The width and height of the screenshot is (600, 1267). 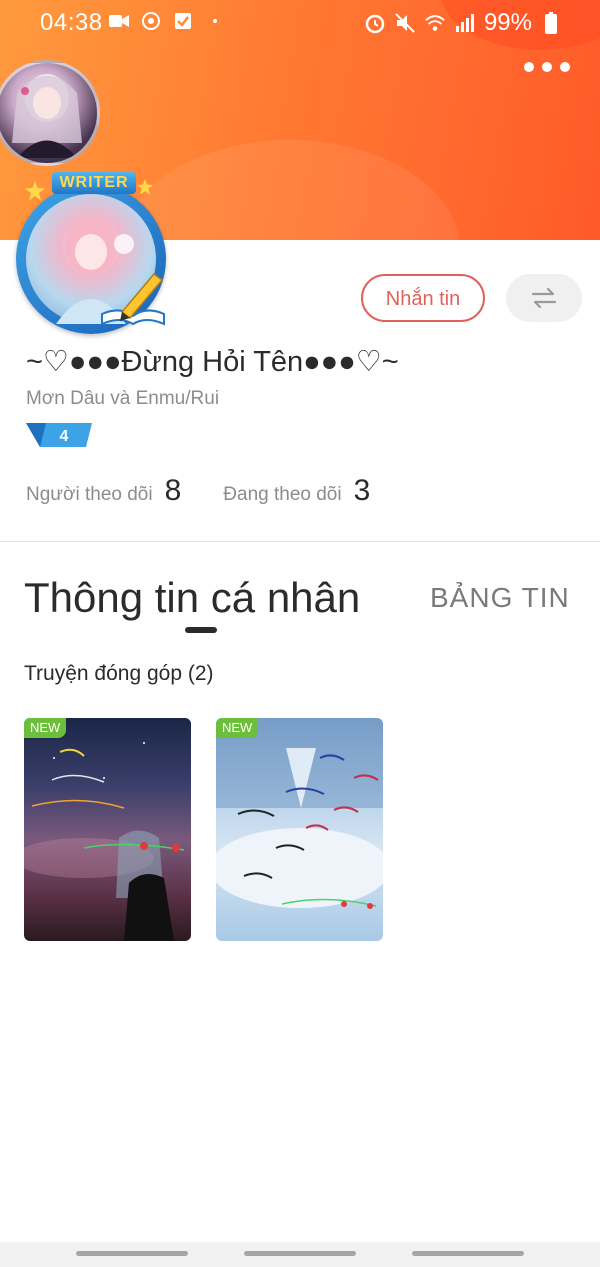 What do you see at coordinates (198, 491) in the screenshot?
I see `follow-stats: Người theo dõi 8 Đang theo dõi 3` at bounding box center [198, 491].